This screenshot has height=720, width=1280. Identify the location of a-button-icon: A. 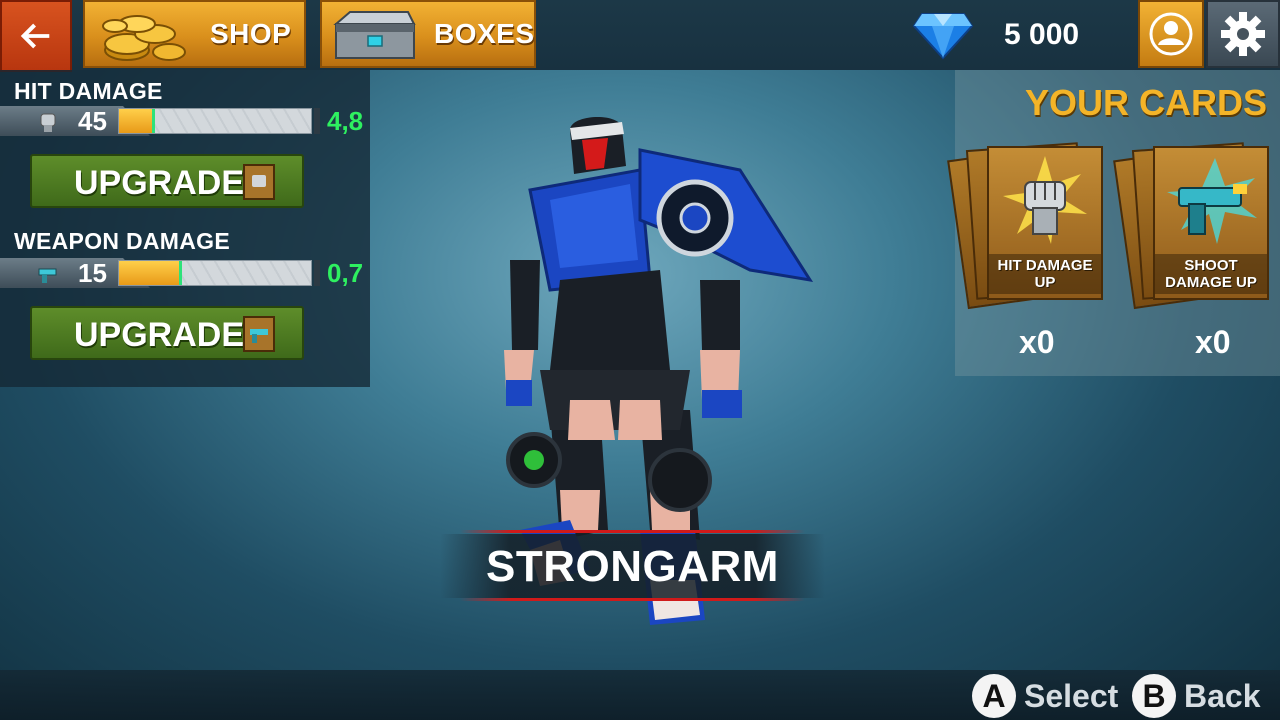
(994, 696).